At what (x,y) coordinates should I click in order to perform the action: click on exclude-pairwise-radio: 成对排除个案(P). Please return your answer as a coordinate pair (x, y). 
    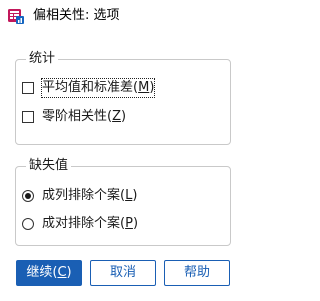
    Looking at the image, I should click on (80, 224).